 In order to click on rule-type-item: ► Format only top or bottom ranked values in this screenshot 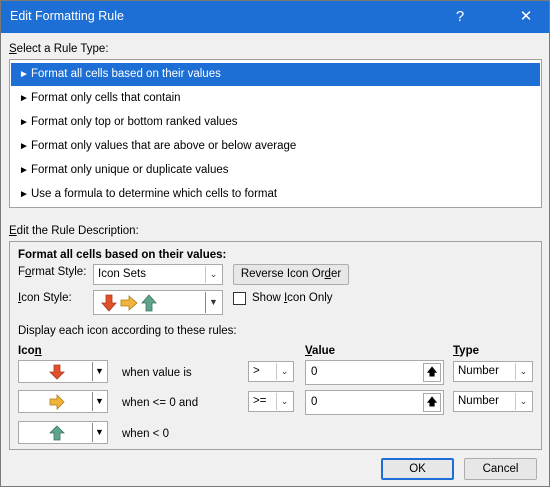, I will do `click(275, 122)`.